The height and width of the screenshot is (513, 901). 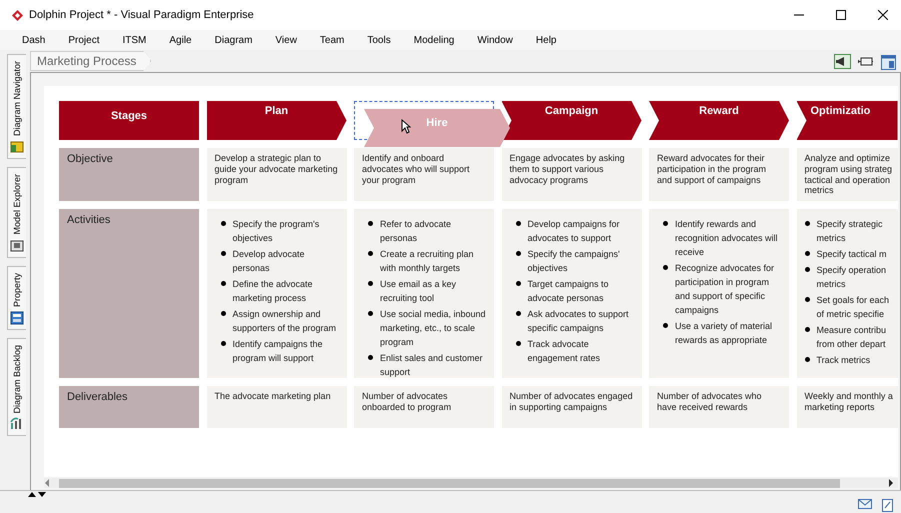 I want to click on activity-text: Enlist sales and customer support, so click(x=432, y=365).